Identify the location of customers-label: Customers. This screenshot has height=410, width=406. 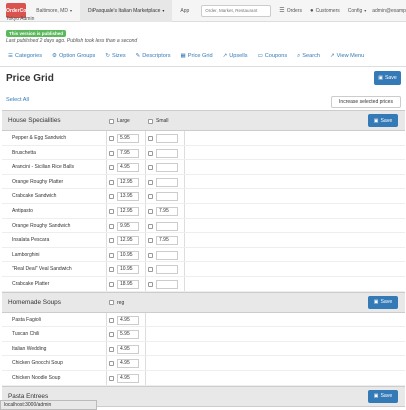
(327, 10).